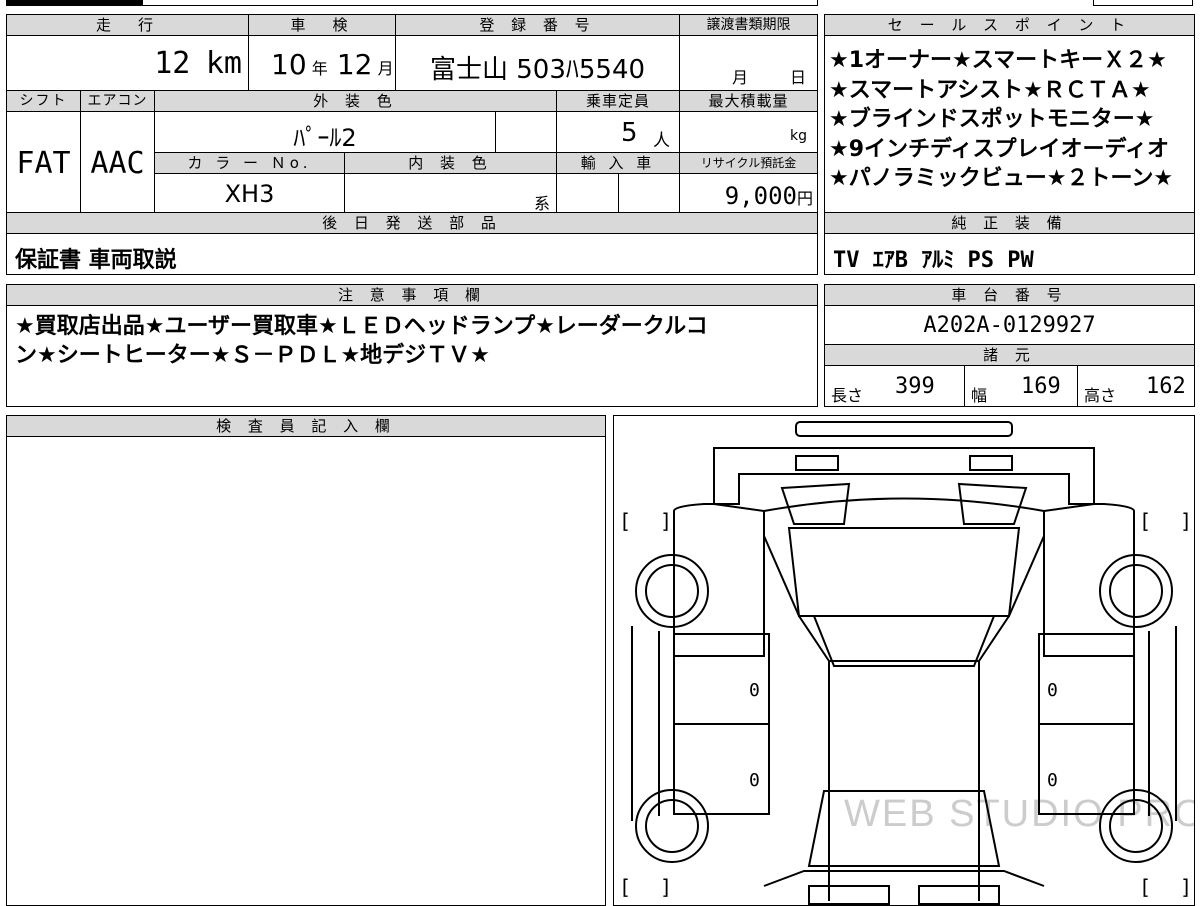 The width and height of the screenshot is (1200, 906). What do you see at coordinates (74, 3) in the screenshot?
I see `top-black-tab` at bounding box center [74, 3].